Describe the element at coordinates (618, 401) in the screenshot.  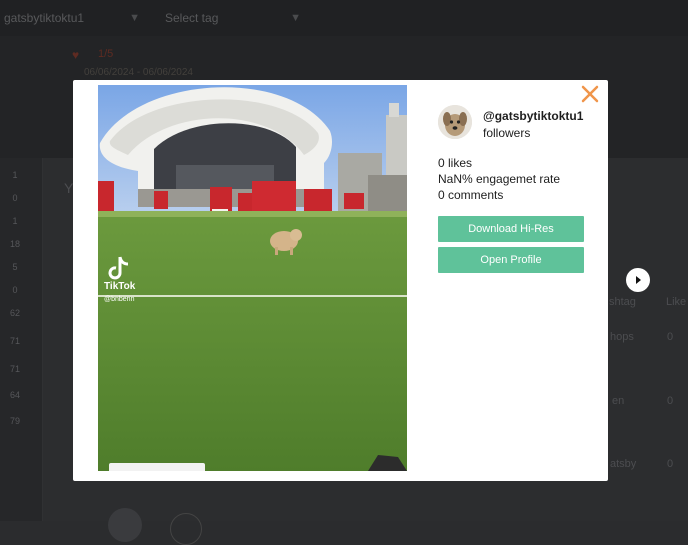
I see `row-hashtag: en` at that location.